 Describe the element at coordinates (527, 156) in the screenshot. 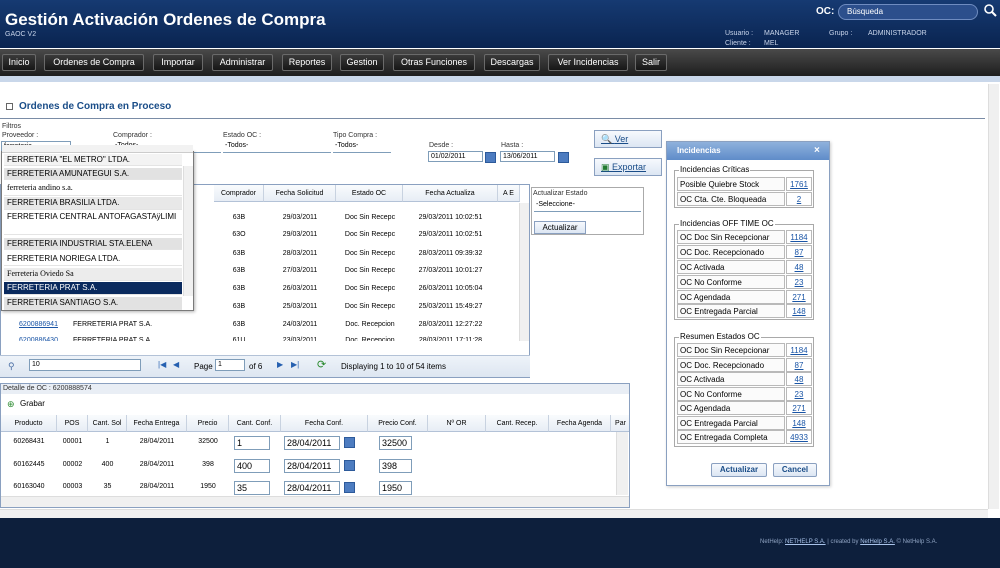

I see `hasta-input: 13/06/2011` at that location.